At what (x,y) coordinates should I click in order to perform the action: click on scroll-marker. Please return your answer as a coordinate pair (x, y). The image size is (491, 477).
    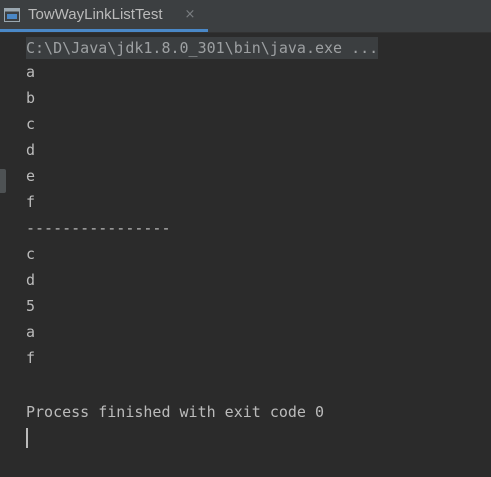
    Looking at the image, I should click on (3, 181).